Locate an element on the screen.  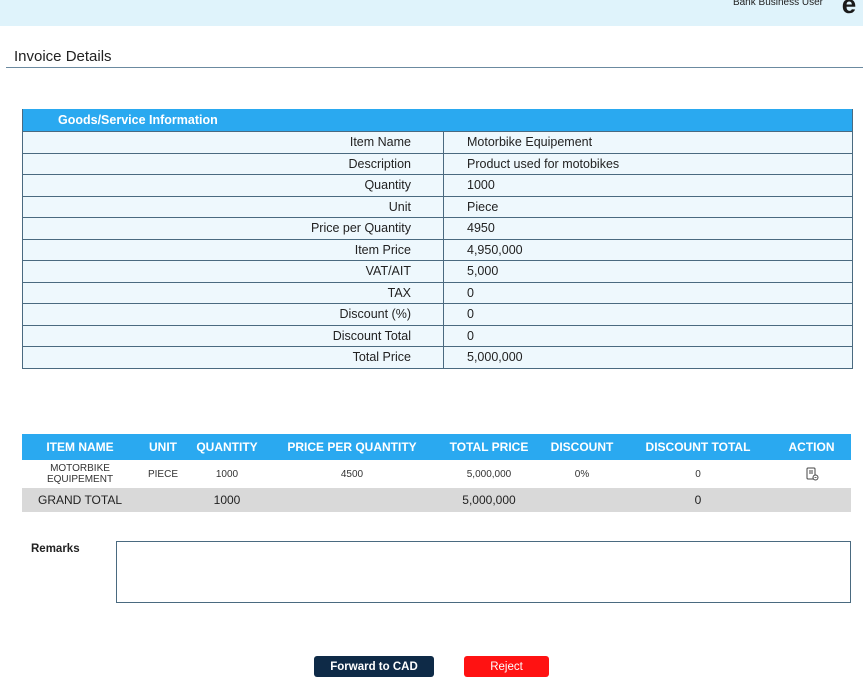
goods-row-unit: Unit Piece is located at coordinates (437, 206).